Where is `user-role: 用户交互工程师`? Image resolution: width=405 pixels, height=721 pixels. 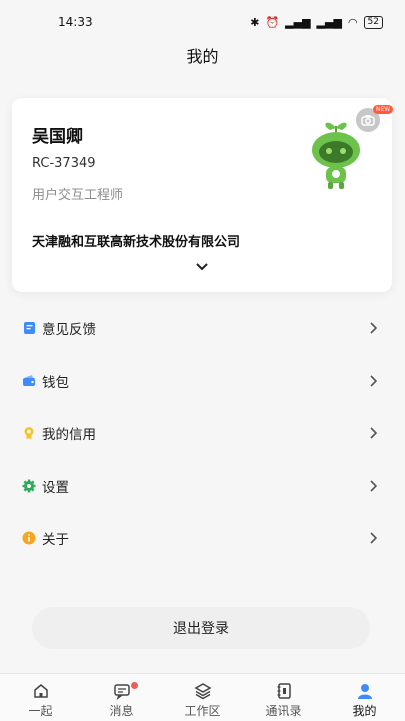 user-role: 用户交互工程师 is located at coordinates (78, 195).